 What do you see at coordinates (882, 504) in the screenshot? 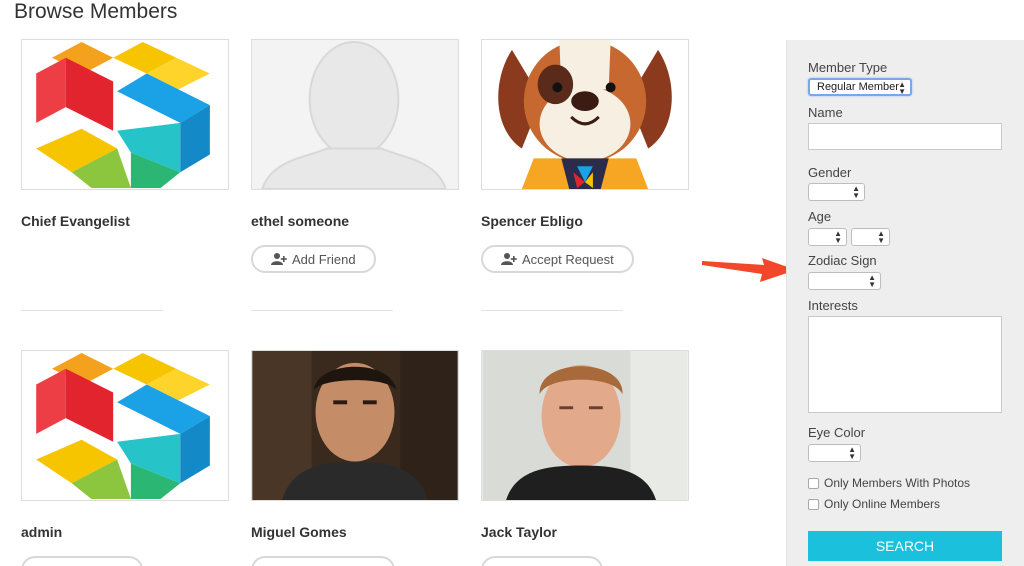
I see `only-online-label: Only Online Members` at bounding box center [882, 504].